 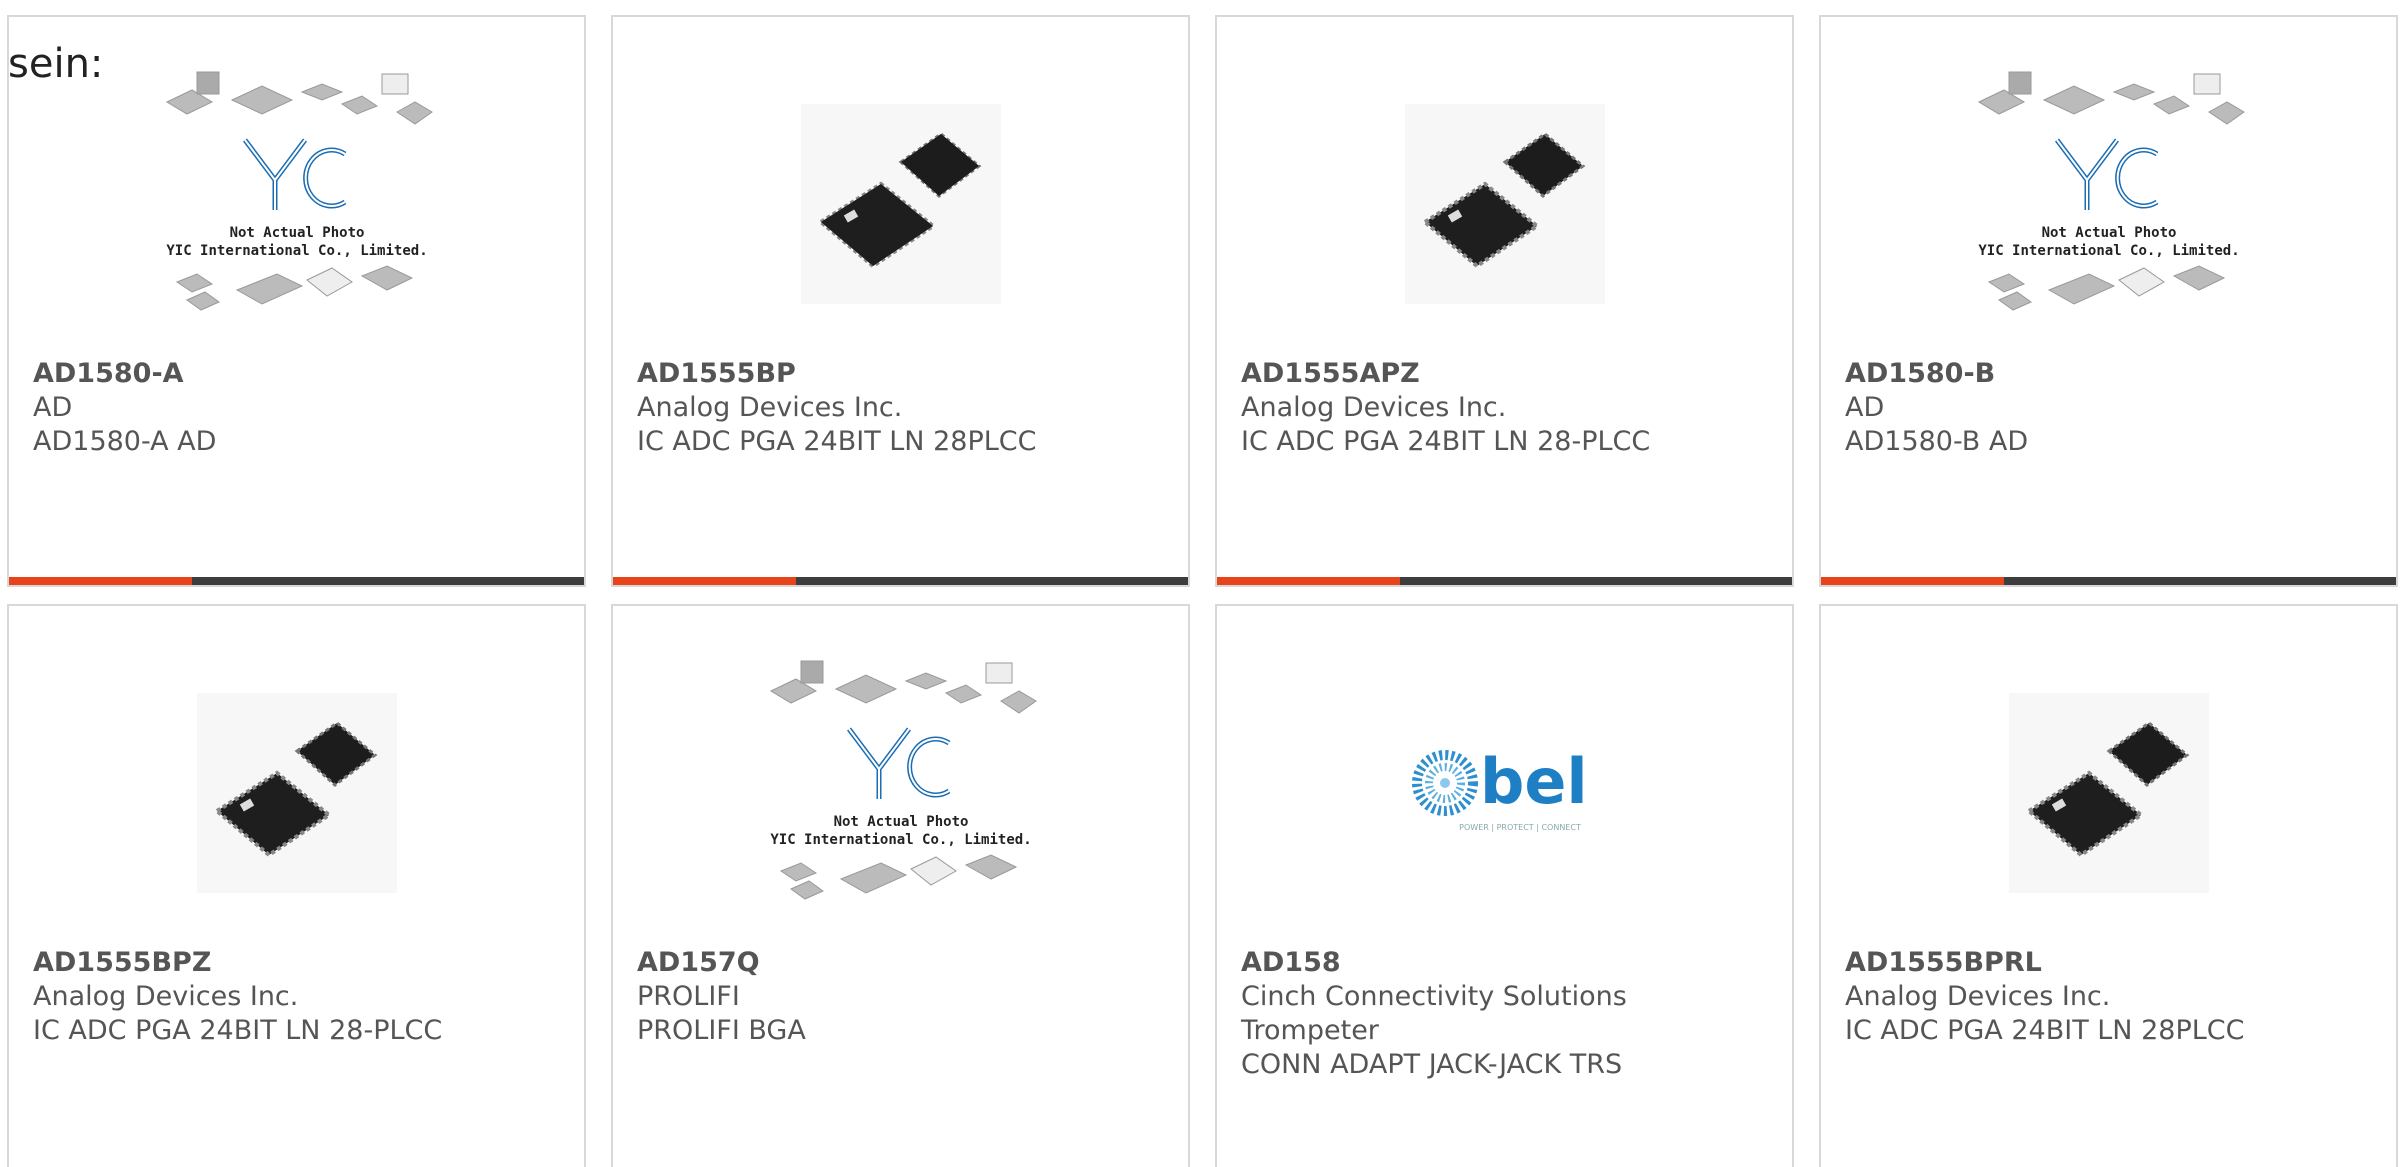 I want to click on svg-text: bel, so click(x=1534, y=781).